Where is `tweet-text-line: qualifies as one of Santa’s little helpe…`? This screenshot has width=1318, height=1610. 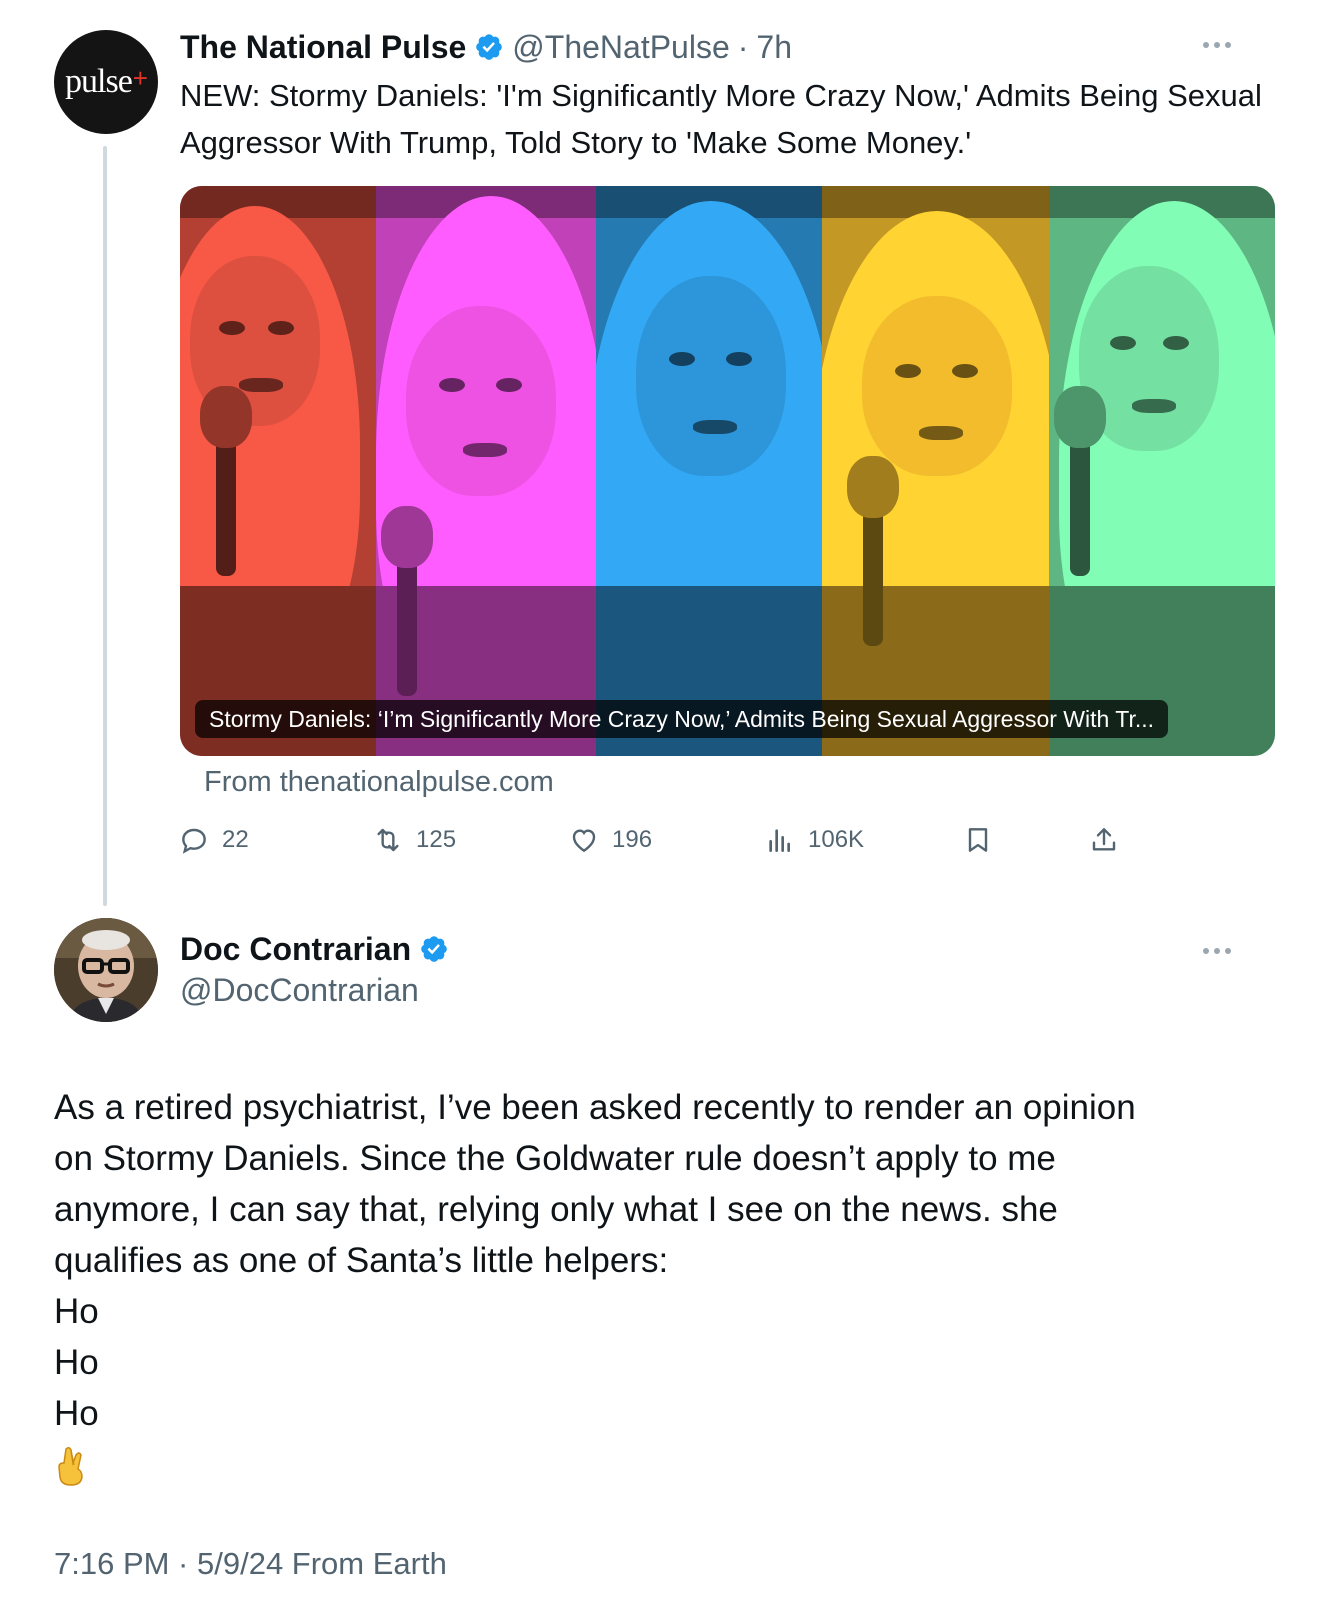 tweet-text-line: qualifies as one of Santa’s little helpe… is located at coordinates (361, 1260).